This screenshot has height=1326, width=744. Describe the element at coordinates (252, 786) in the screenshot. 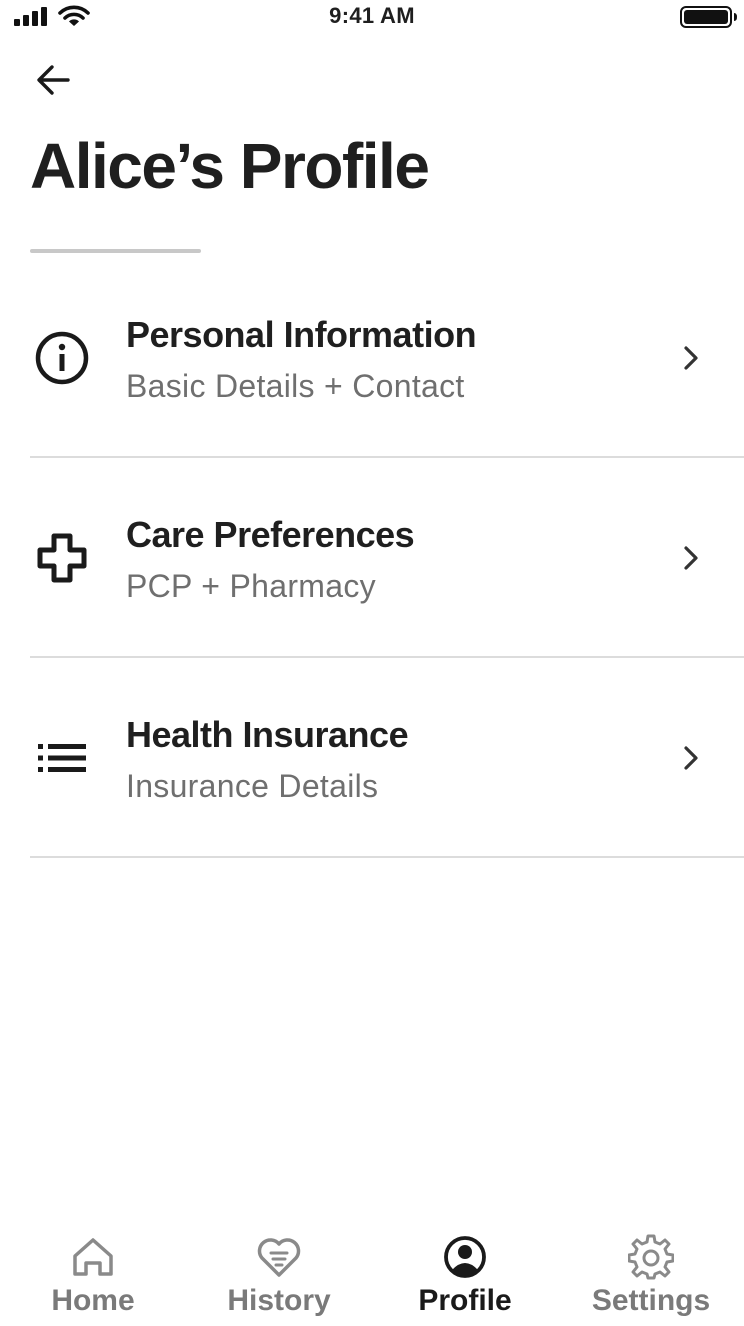

I see `menu-item-subtitle: Insurance Details` at that location.